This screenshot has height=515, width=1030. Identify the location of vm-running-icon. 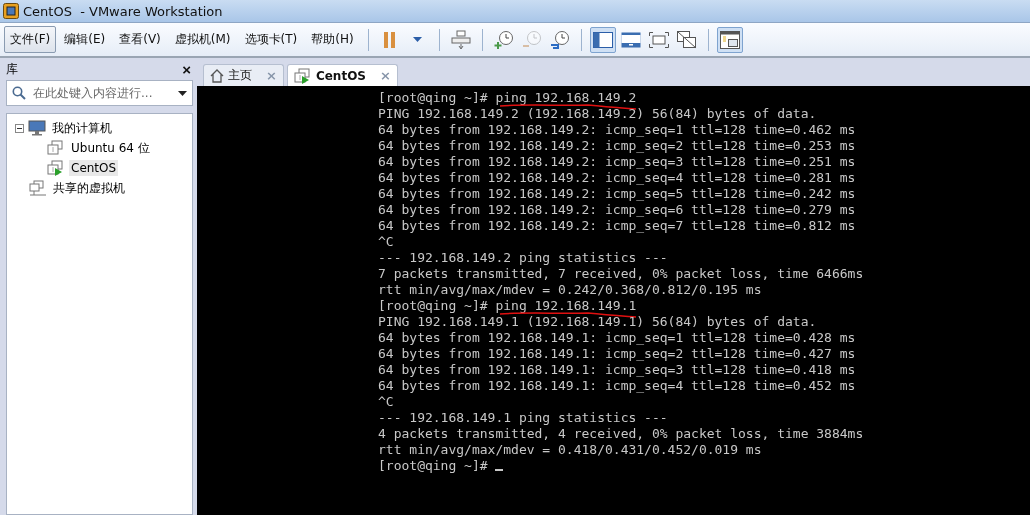
(302, 75).